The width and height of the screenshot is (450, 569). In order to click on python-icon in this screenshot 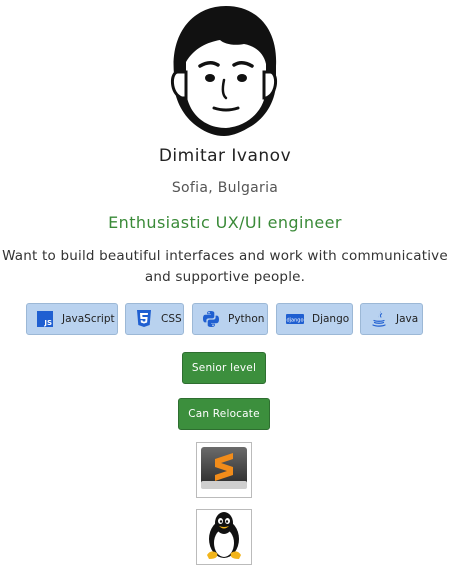, I will do `click(211, 319)`.